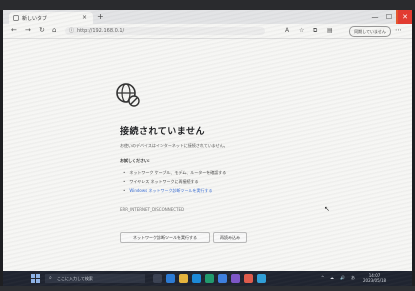 This screenshot has width=415, height=291. I want to click on volume-icon: 🔊, so click(342, 277).